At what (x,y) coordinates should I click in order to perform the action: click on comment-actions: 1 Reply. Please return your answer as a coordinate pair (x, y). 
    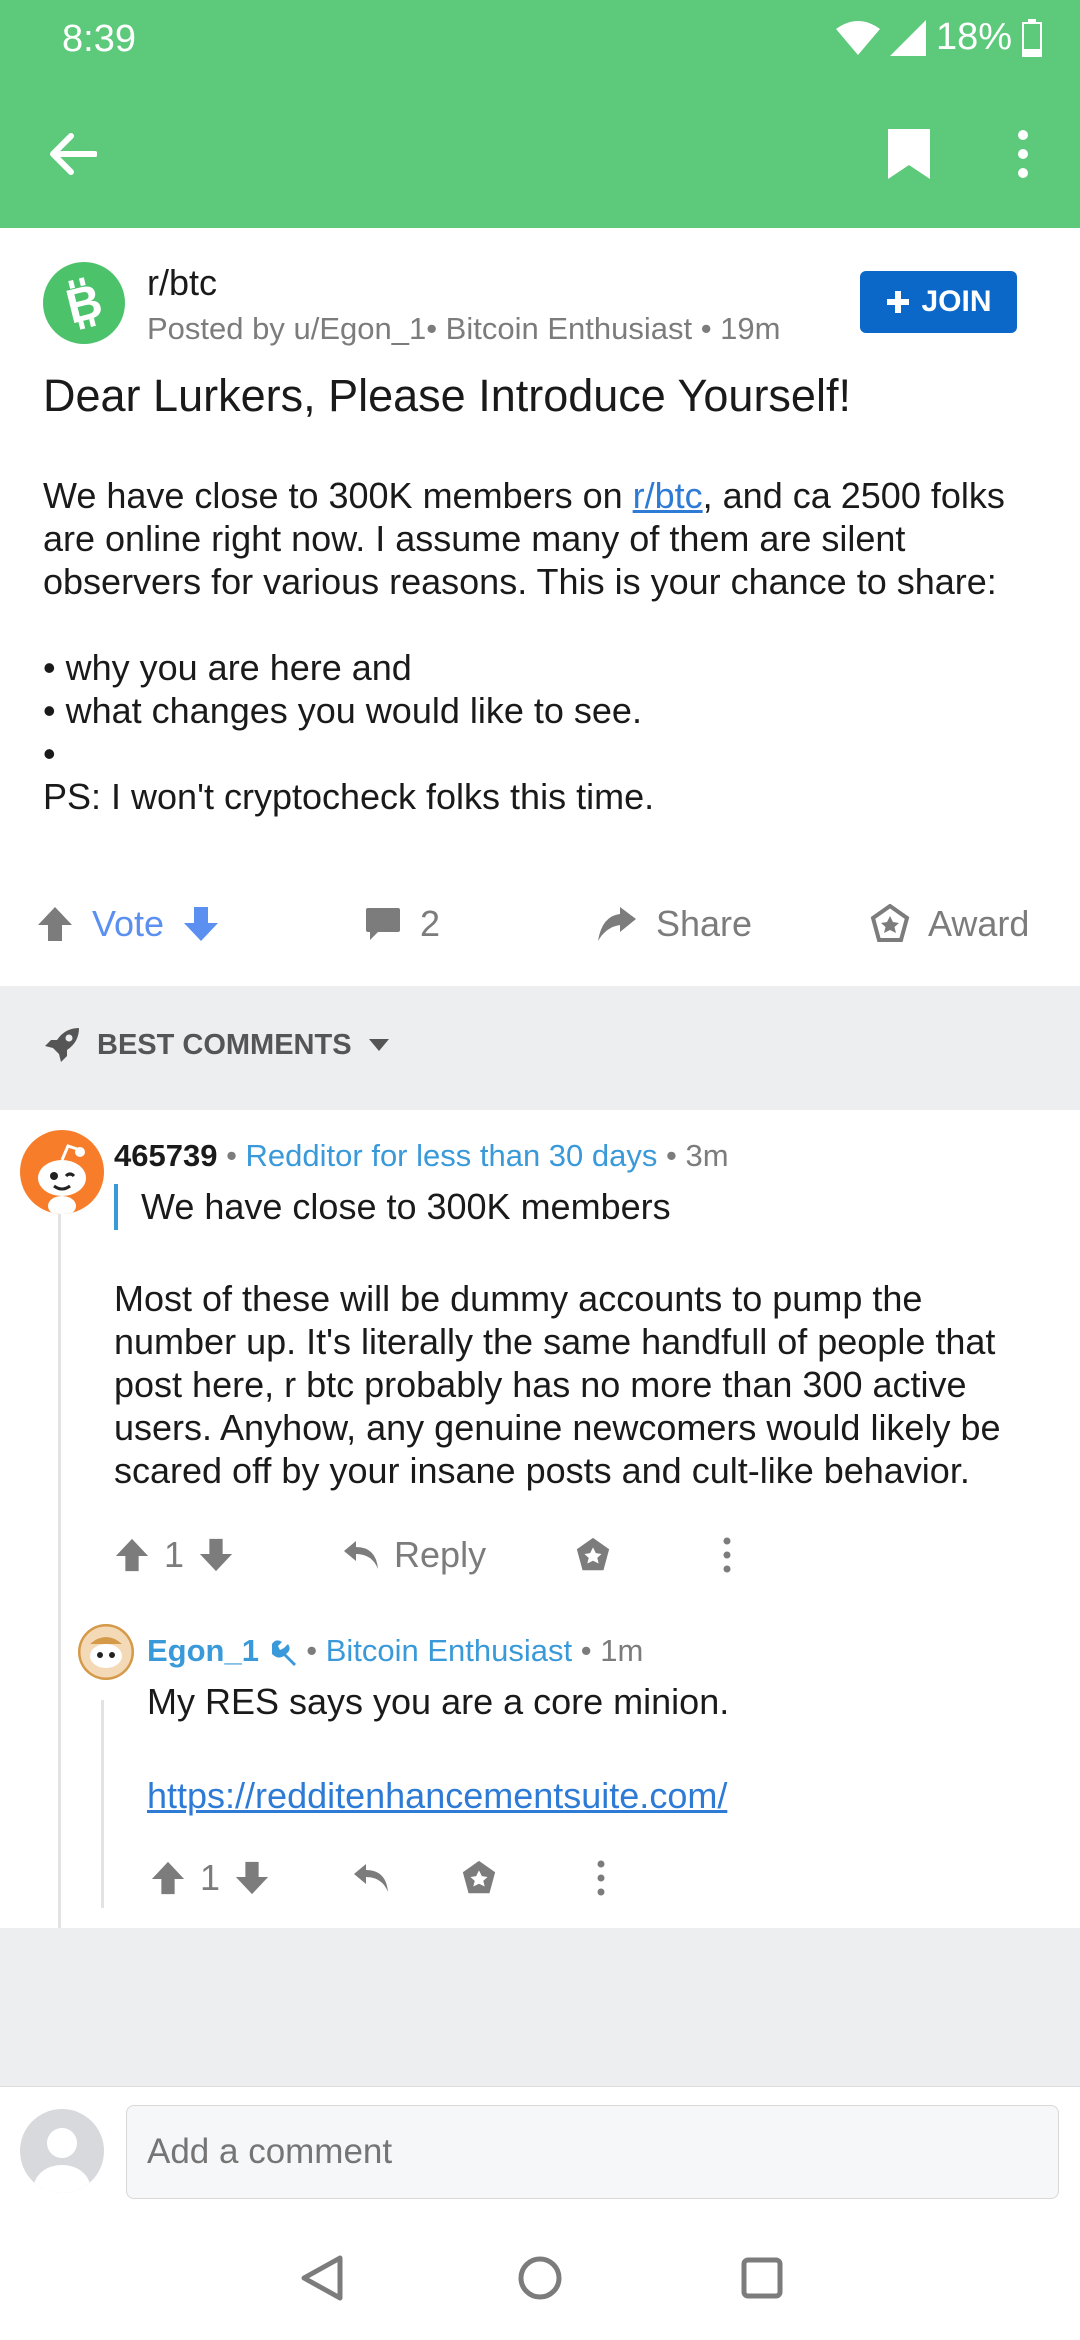
    Looking at the image, I should click on (423, 1555).